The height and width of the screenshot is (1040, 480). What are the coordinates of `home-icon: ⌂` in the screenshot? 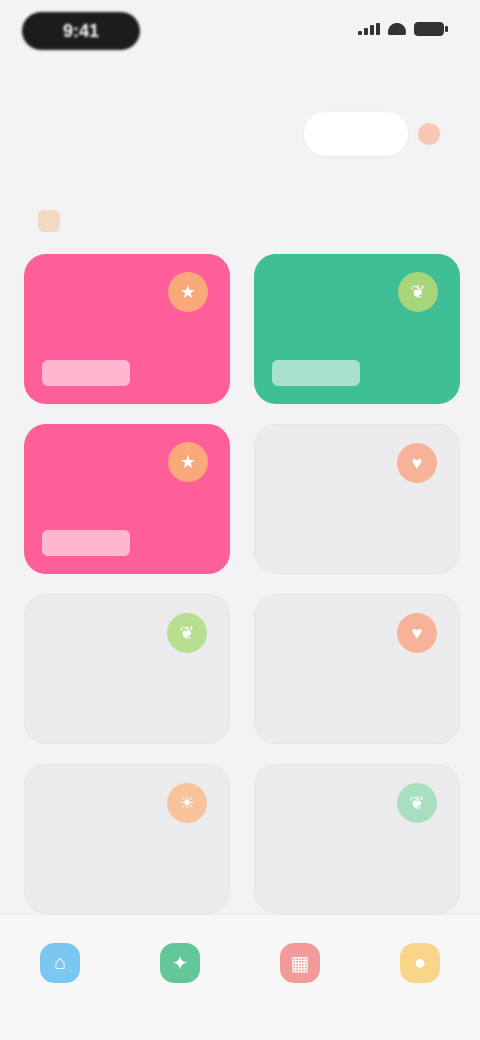 It's located at (60, 963).